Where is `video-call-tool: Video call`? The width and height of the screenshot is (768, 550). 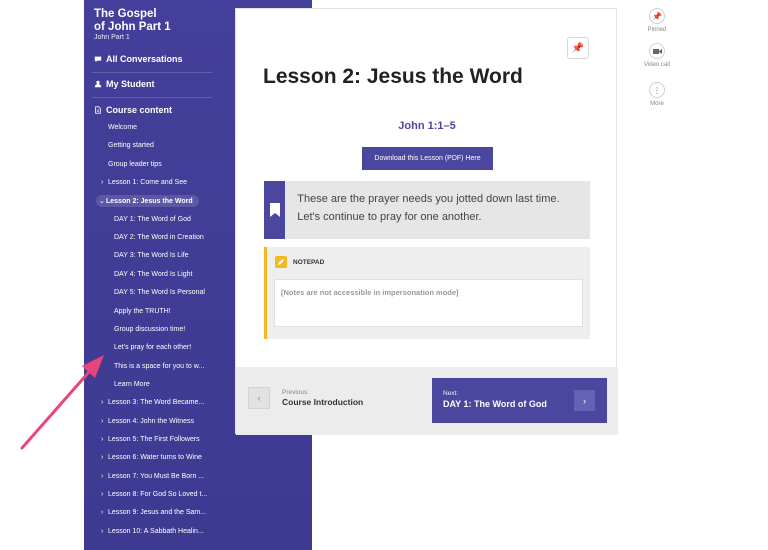 video-call-tool: Video call is located at coordinates (657, 55).